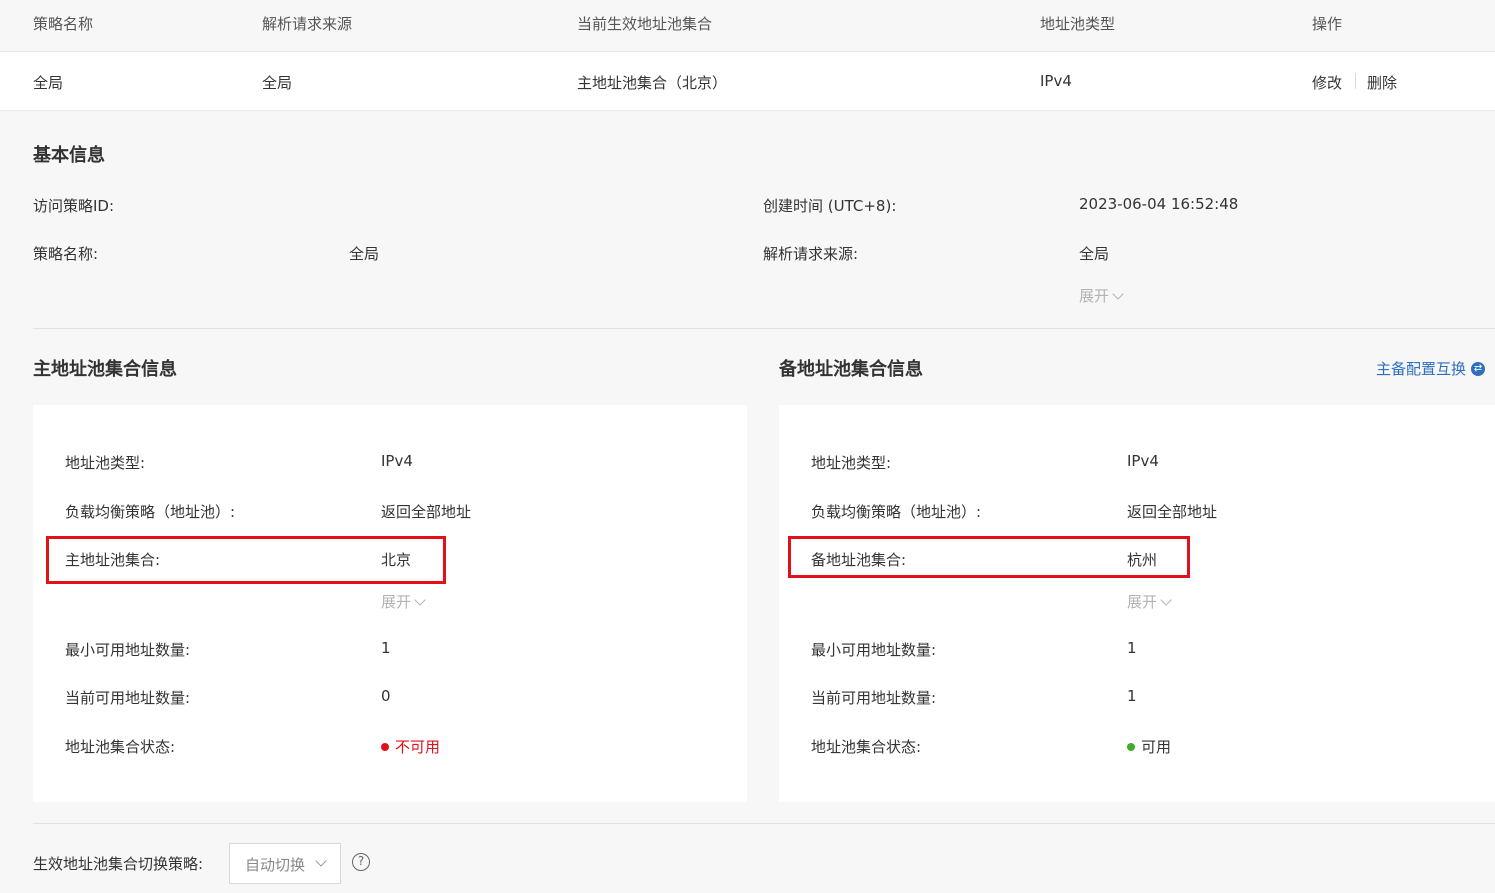 The image size is (1495, 893). Describe the element at coordinates (1132, 648) in the screenshot. I see `backup-min-value: 1` at that location.